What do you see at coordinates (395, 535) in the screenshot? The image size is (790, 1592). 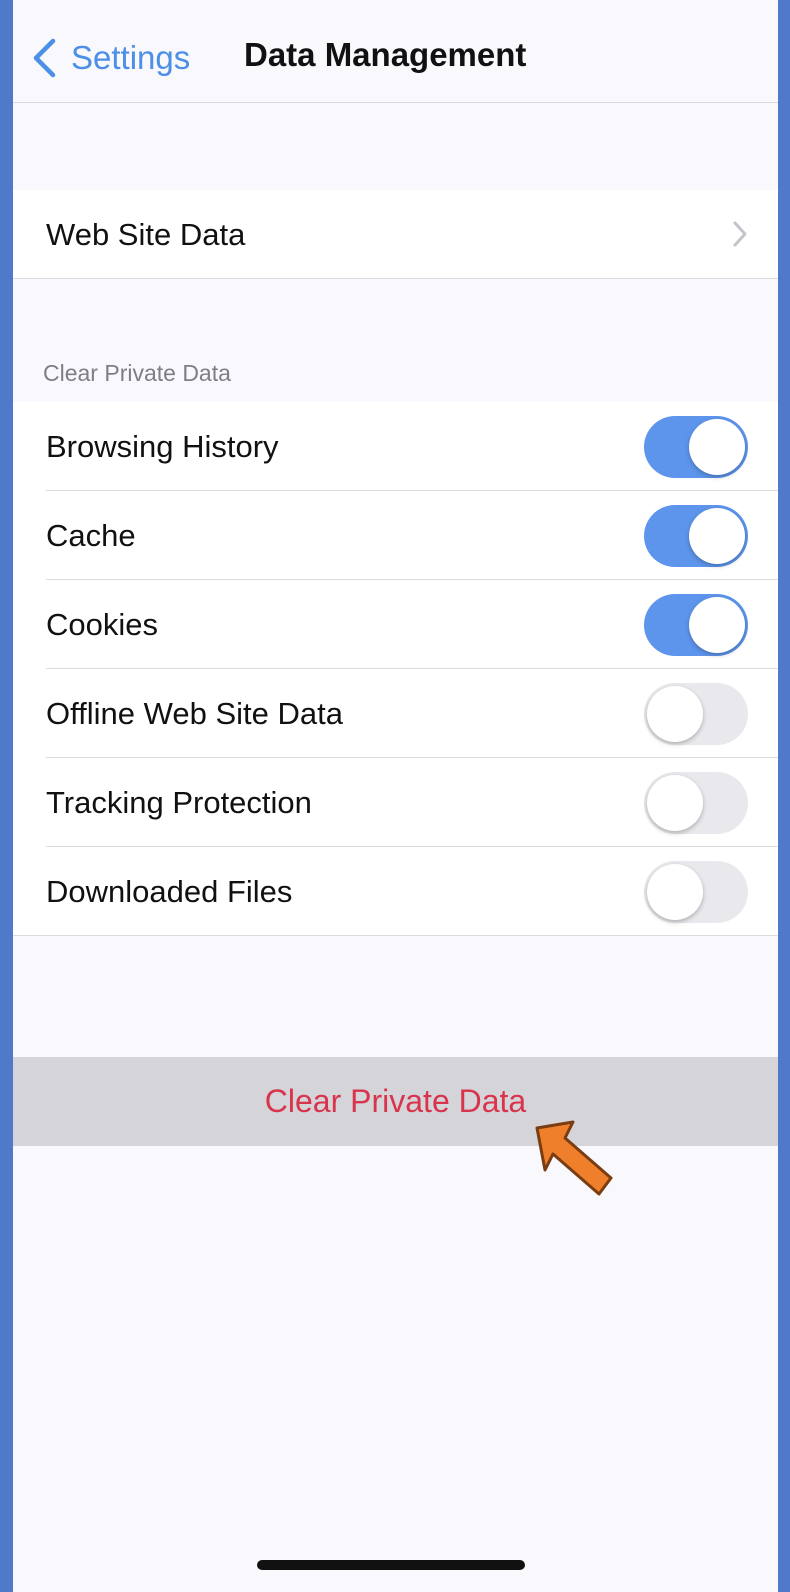 I see `toggle-row-cache: Cache` at bounding box center [395, 535].